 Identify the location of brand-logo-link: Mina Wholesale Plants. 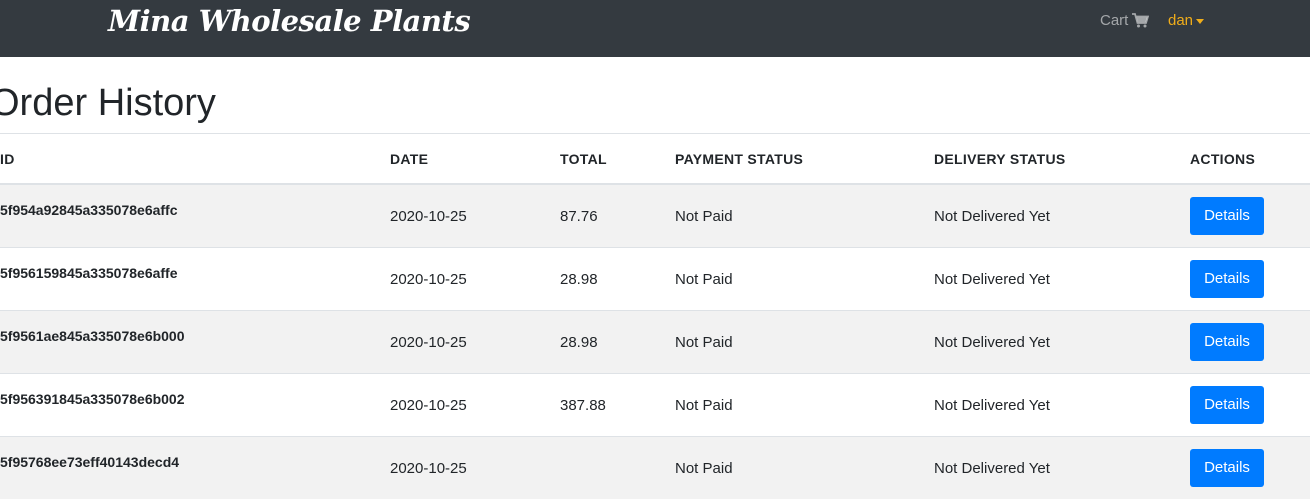
(289, 21).